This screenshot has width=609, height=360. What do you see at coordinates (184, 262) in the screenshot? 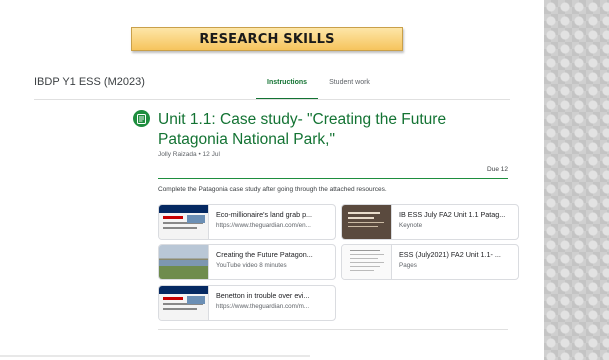
I see `landscape-thumbnail` at bounding box center [184, 262].